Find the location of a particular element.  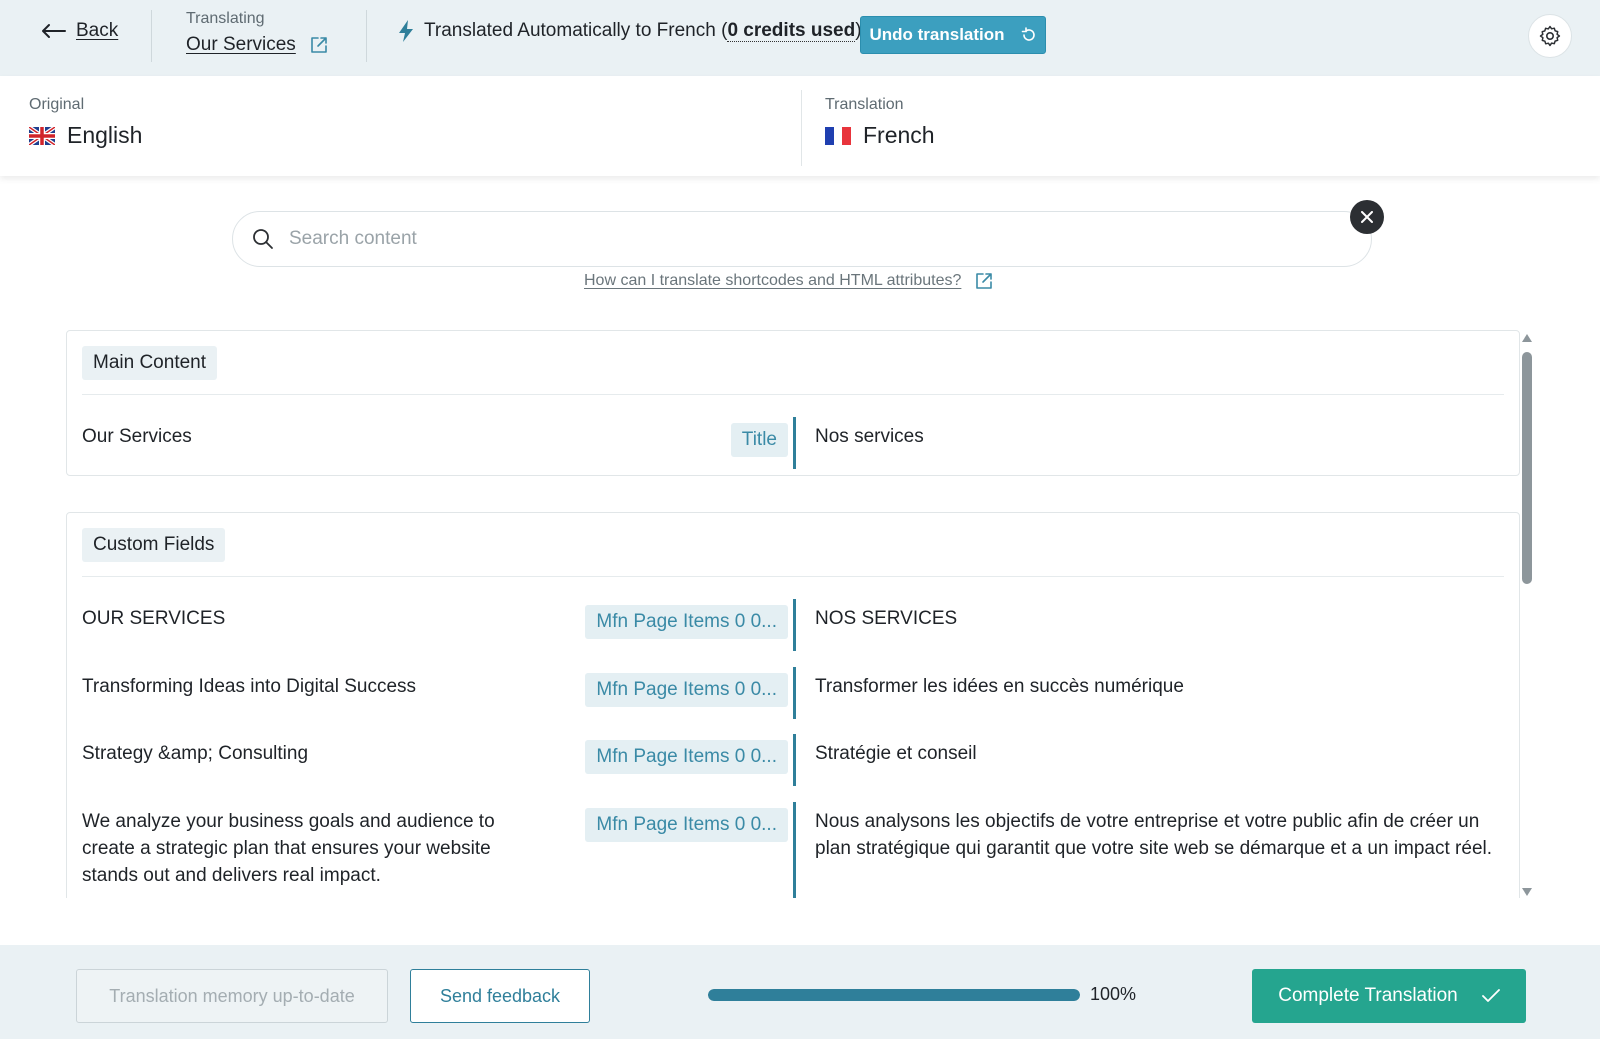

translation-memory-button: Translation memory up-to-date is located at coordinates (232, 996).